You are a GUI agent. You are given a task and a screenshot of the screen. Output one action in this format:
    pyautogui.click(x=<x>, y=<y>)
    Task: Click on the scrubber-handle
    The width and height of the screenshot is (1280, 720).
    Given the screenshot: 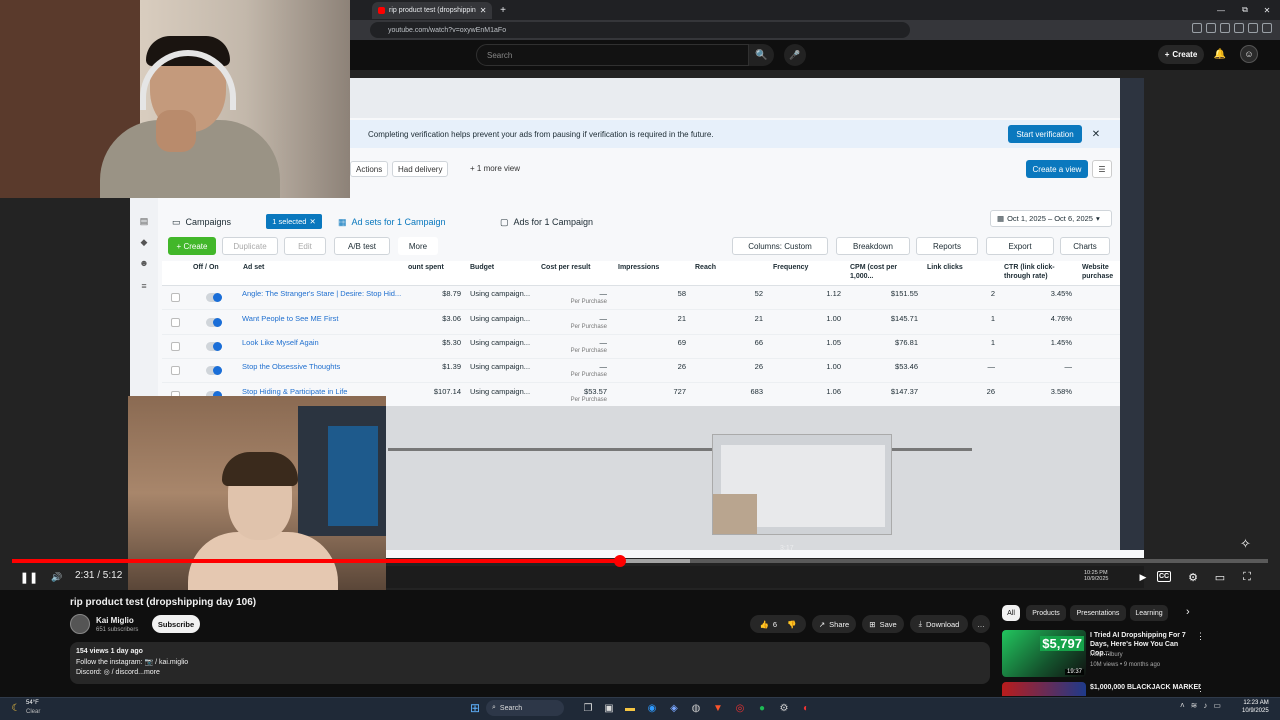 What is the action you would take?
    pyautogui.click(x=619, y=561)
    